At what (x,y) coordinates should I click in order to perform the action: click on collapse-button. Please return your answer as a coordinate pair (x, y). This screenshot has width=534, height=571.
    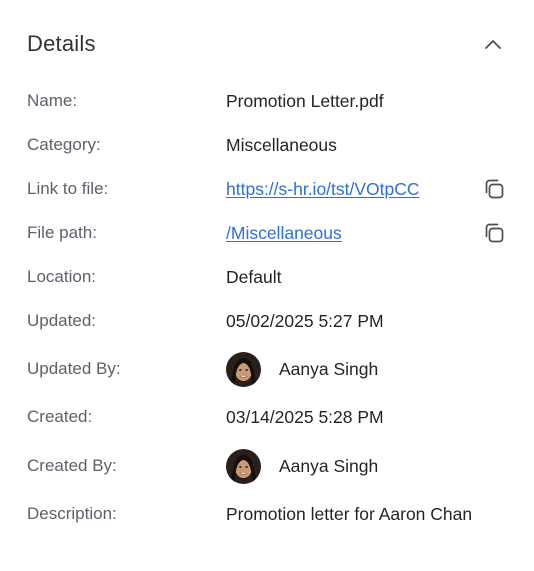
    Looking at the image, I should click on (493, 44).